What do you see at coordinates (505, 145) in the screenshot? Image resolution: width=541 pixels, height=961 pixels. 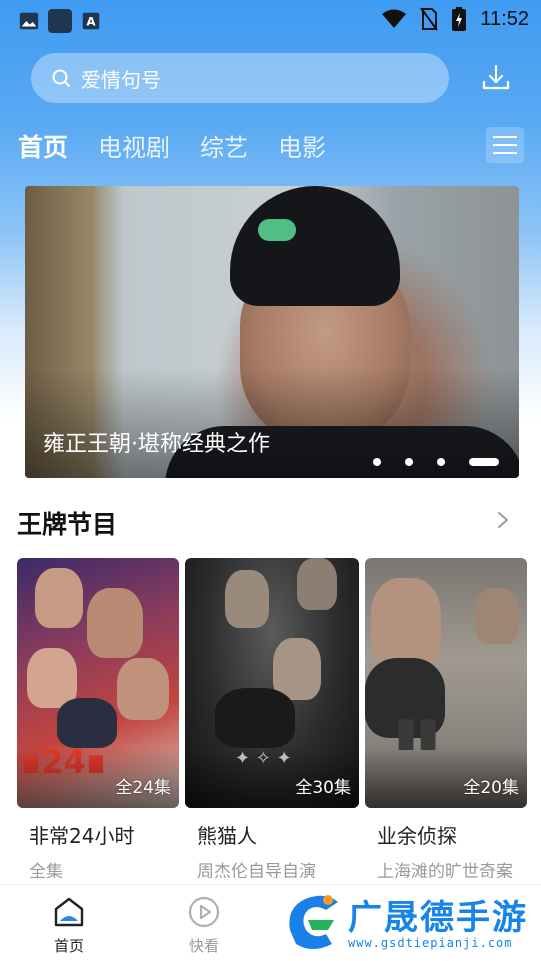 I see `menu-icon` at bounding box center [505, 145].